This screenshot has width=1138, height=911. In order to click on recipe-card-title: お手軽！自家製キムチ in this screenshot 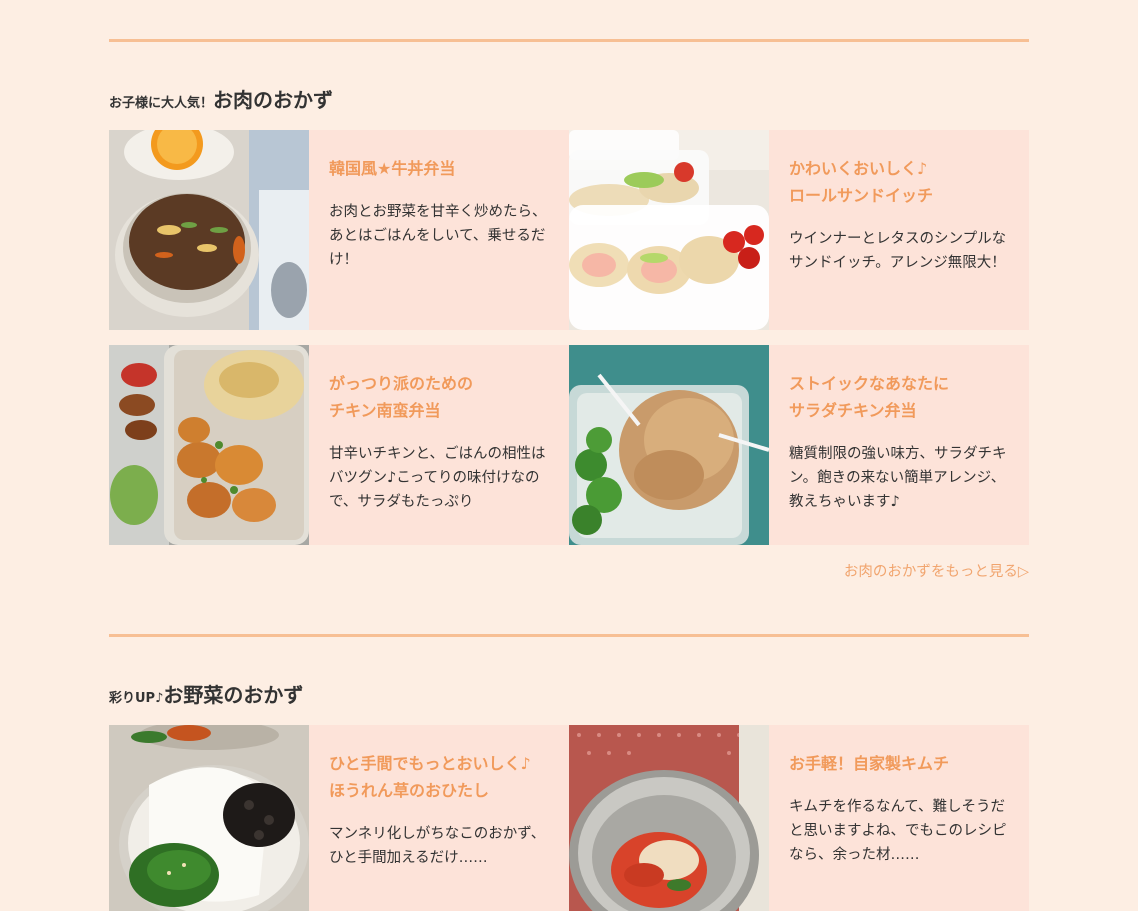, I will do `click(869, 763)`.